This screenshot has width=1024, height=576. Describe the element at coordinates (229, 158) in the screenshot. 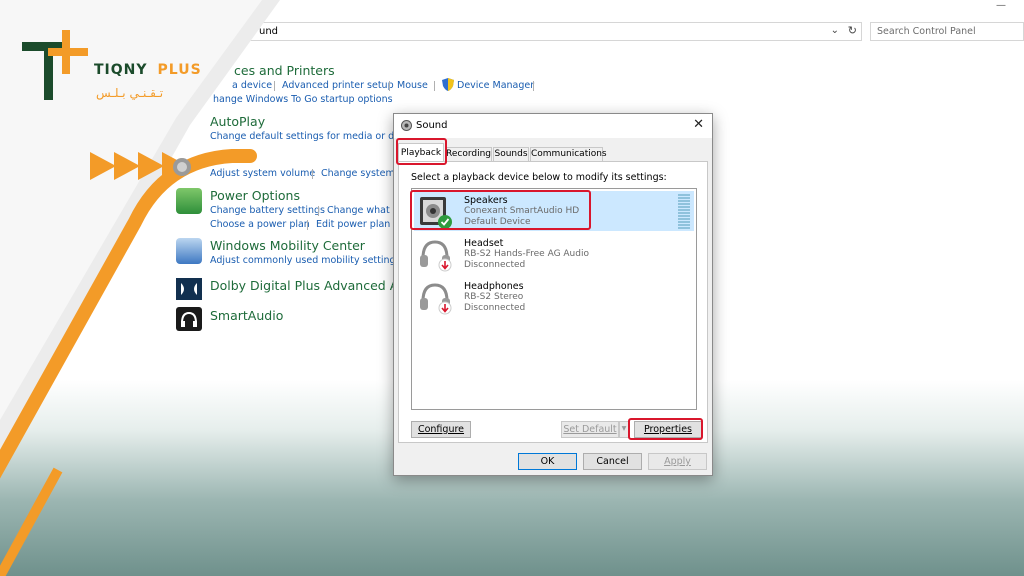

I see `sound-title: Sound` at that location.